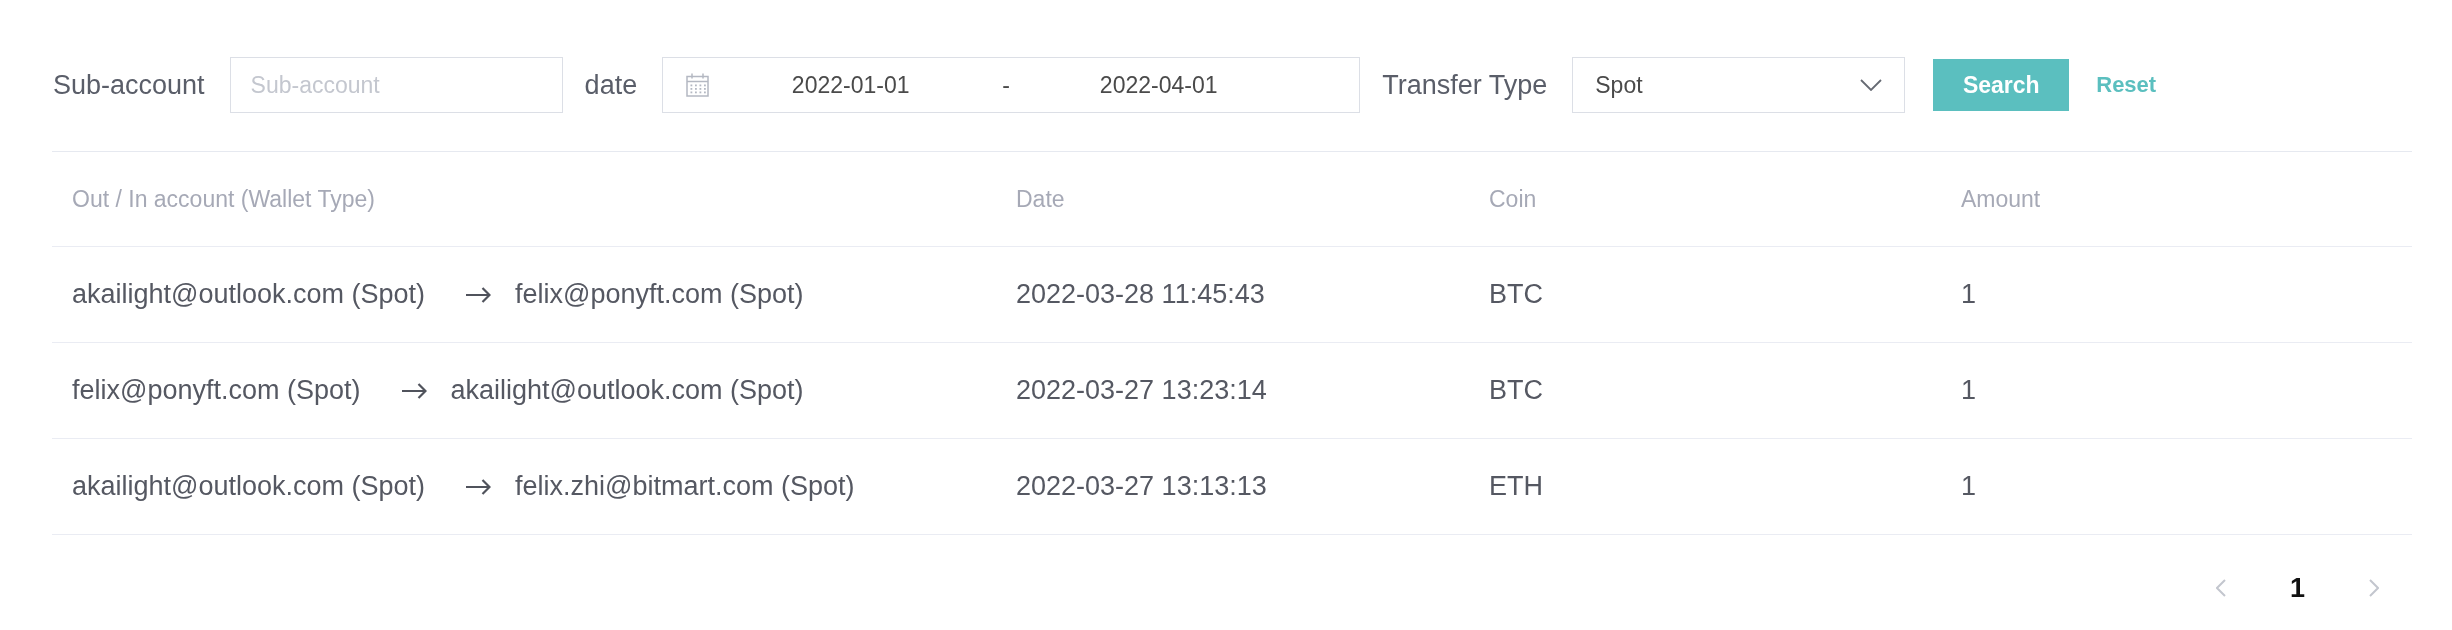 The height and width of the screenshot is (630, 2452). Describe the element at coordinates (1011, 85) in the screenshot. I see `date-range-picker: 2022-01-01 - 2022-04-01` at that location.